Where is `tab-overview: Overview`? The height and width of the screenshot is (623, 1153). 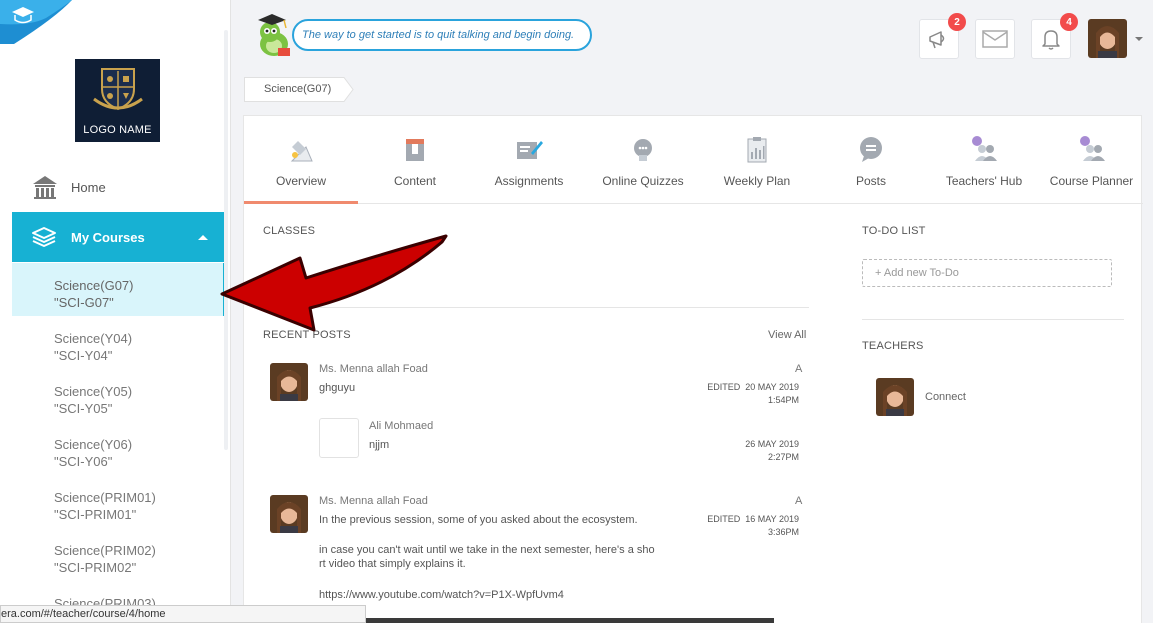
tab-overview: Overview is located at coordinates (301, 160).